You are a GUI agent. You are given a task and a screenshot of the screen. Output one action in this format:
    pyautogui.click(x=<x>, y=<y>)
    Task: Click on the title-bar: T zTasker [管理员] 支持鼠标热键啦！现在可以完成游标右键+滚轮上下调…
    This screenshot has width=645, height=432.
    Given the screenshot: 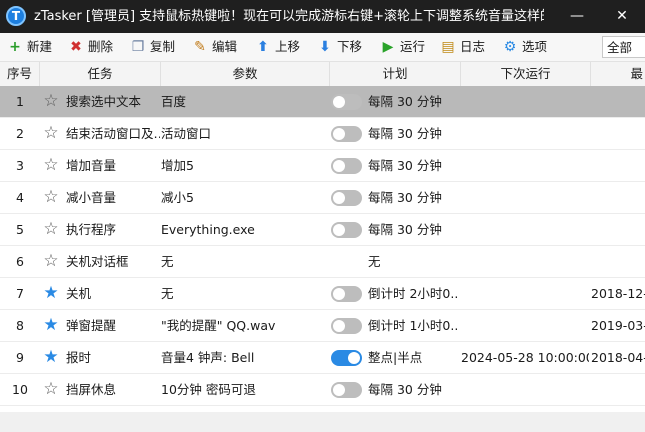 What is the action you would take?
    pyautogui.click(x=322, y=16)
    